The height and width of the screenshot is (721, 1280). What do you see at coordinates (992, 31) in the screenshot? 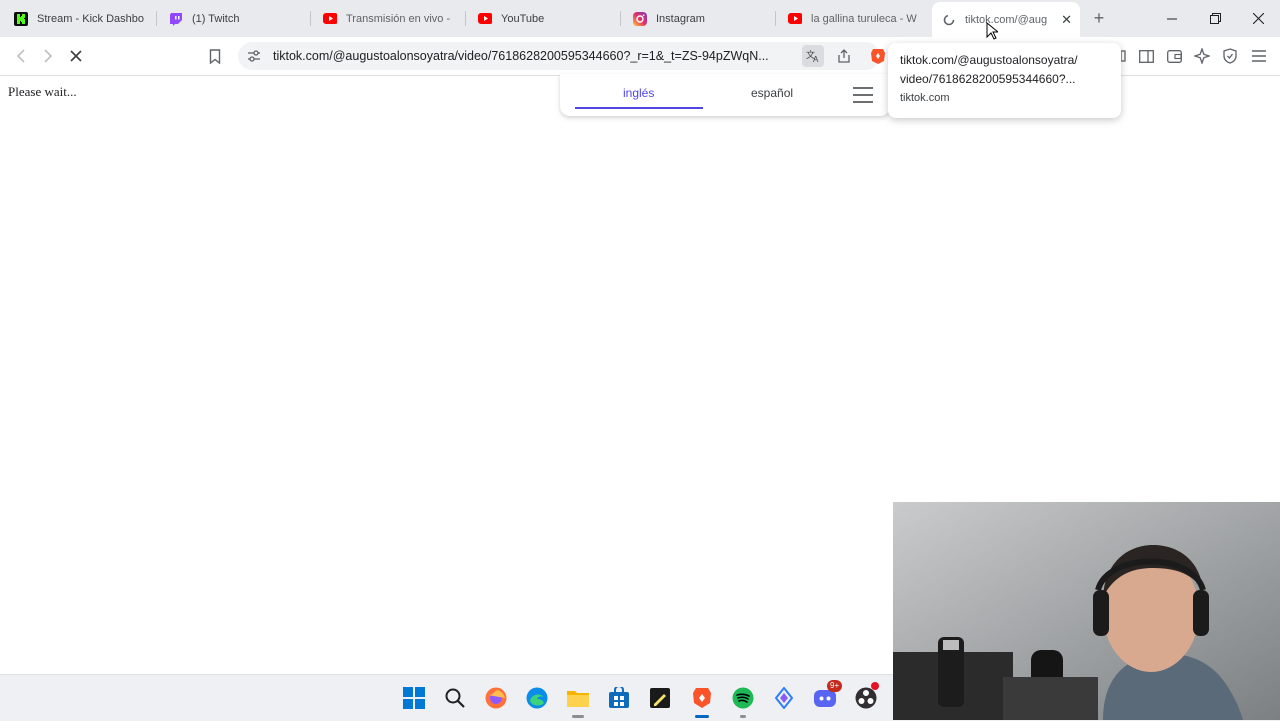
I see `mouse-cursor-icon` at bounding box center [992, 31].